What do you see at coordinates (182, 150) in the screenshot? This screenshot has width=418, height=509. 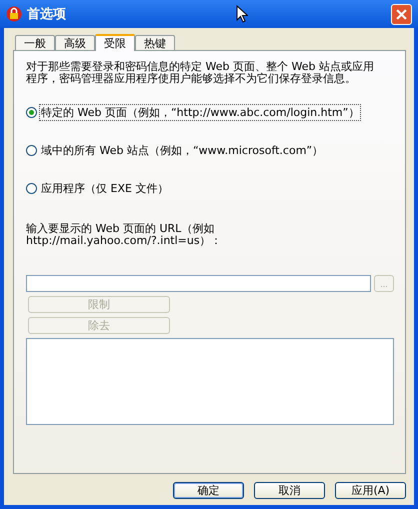 I see `radio-label: 域中的所有 Web 站点（例如，“www.microsoft.com”）` at bounding box center [182, 150].